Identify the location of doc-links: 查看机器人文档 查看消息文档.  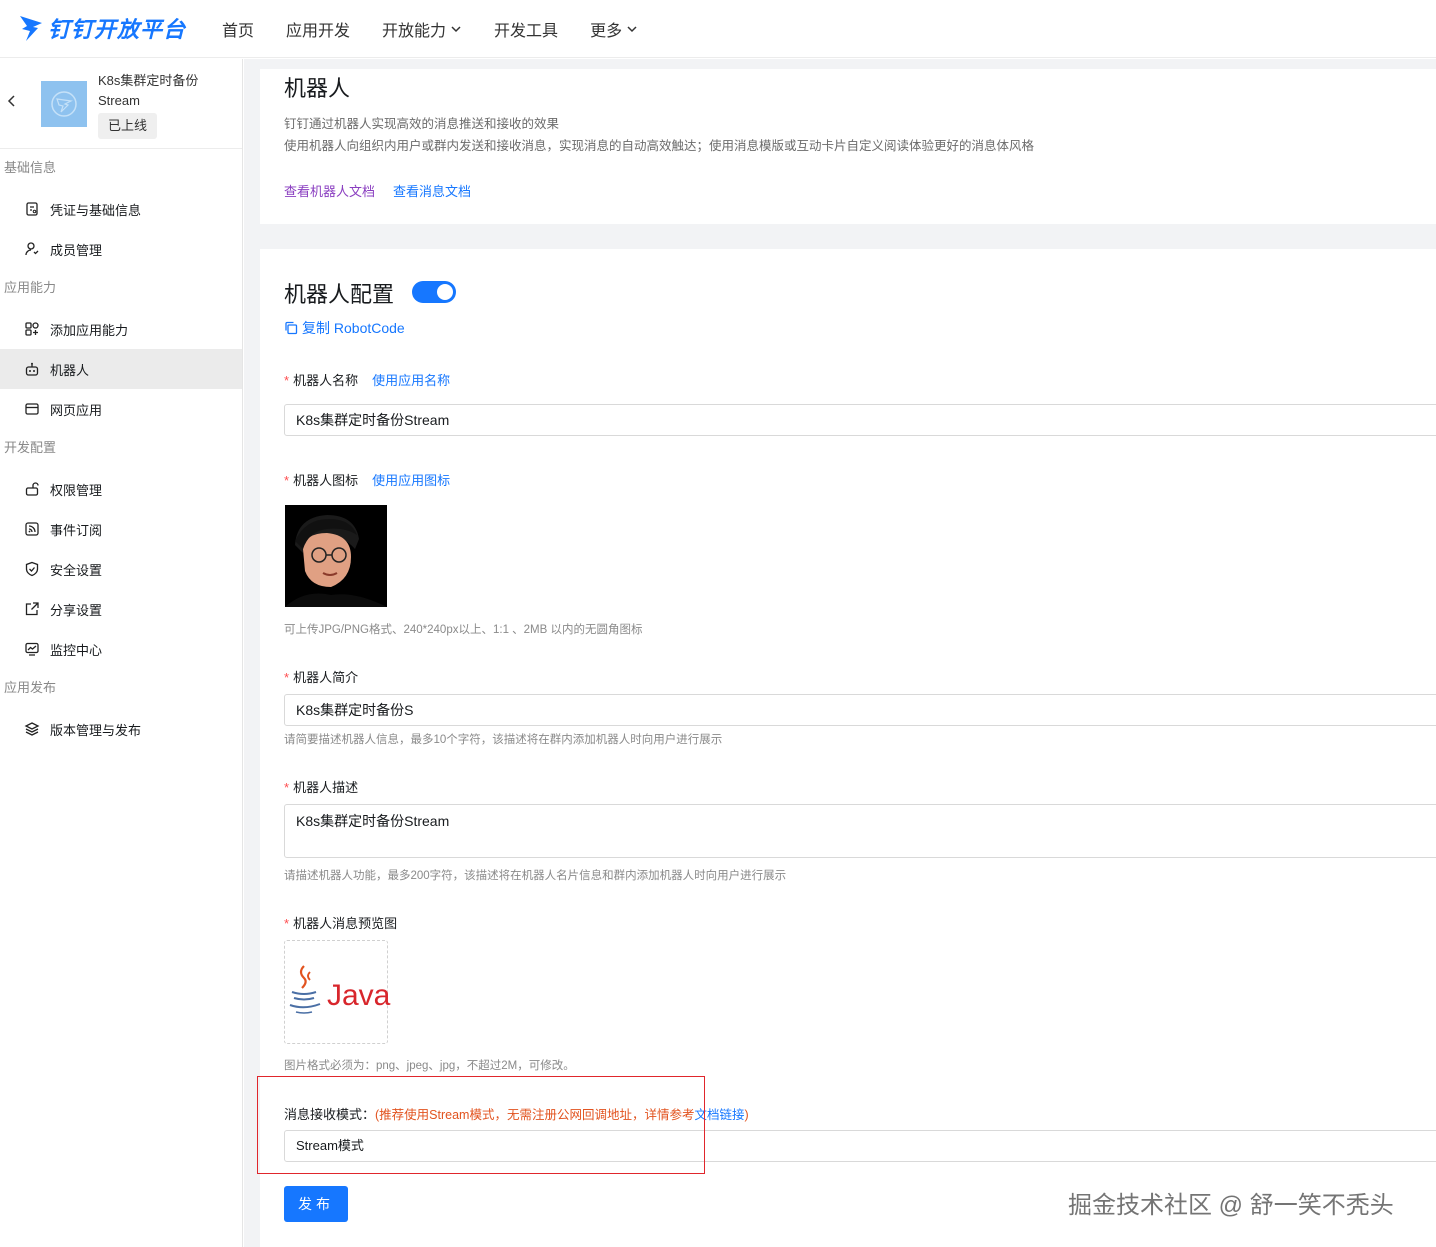
(377, 190).